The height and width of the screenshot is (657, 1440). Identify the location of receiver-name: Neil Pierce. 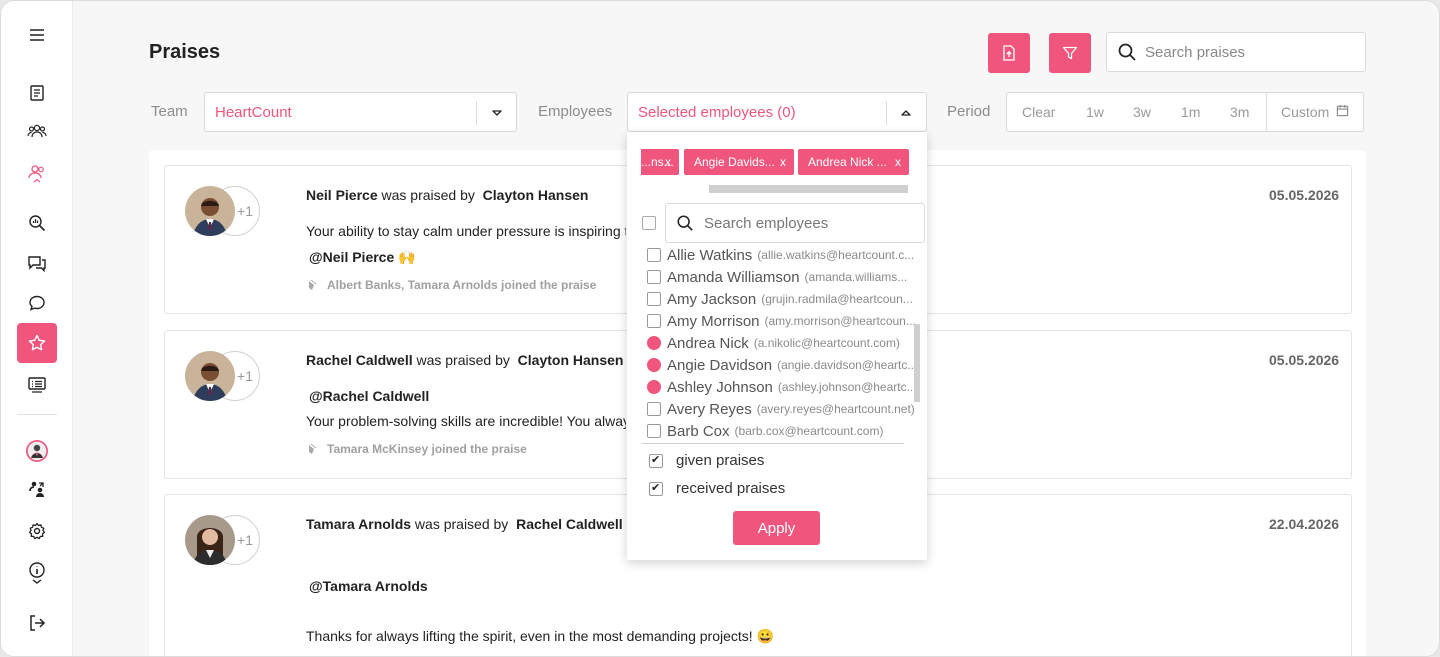
(342, 195).